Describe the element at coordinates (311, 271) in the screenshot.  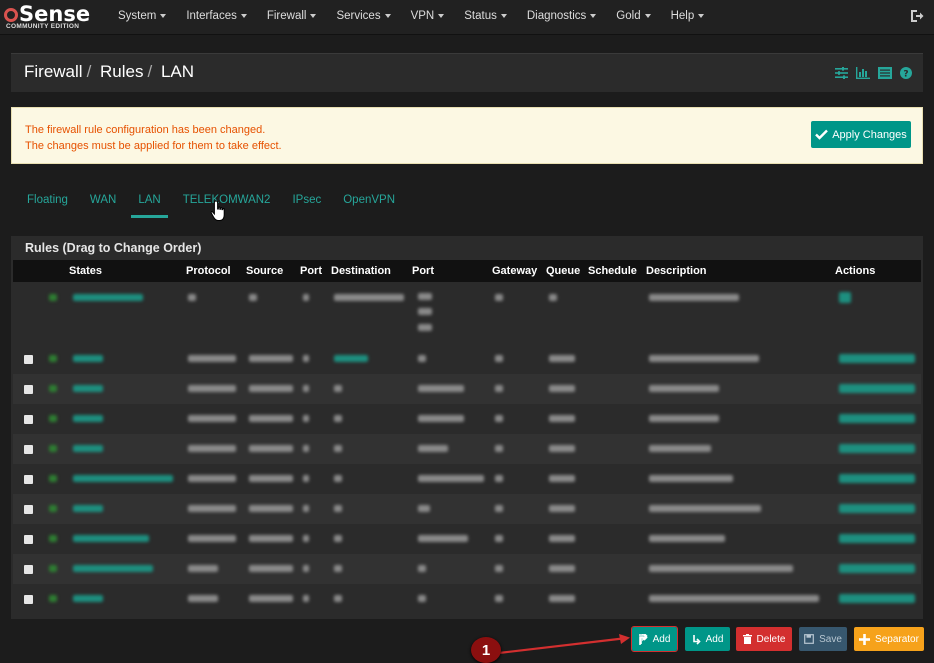
I see `col-port: Port` at that location.